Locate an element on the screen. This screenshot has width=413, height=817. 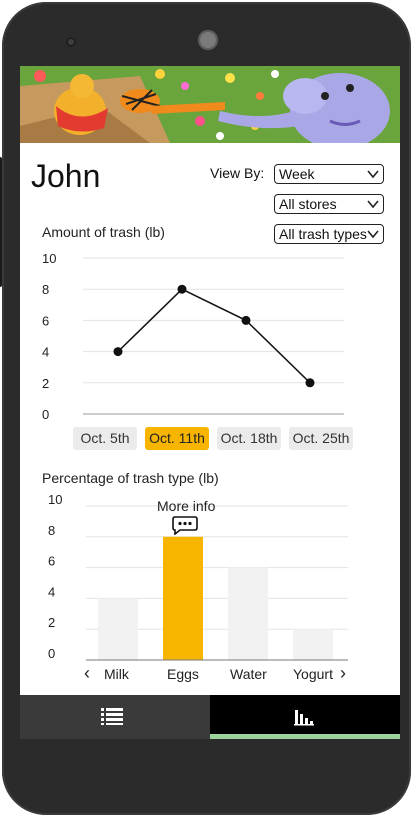
view-by-label: View By: is located at coordinates (237, 173).